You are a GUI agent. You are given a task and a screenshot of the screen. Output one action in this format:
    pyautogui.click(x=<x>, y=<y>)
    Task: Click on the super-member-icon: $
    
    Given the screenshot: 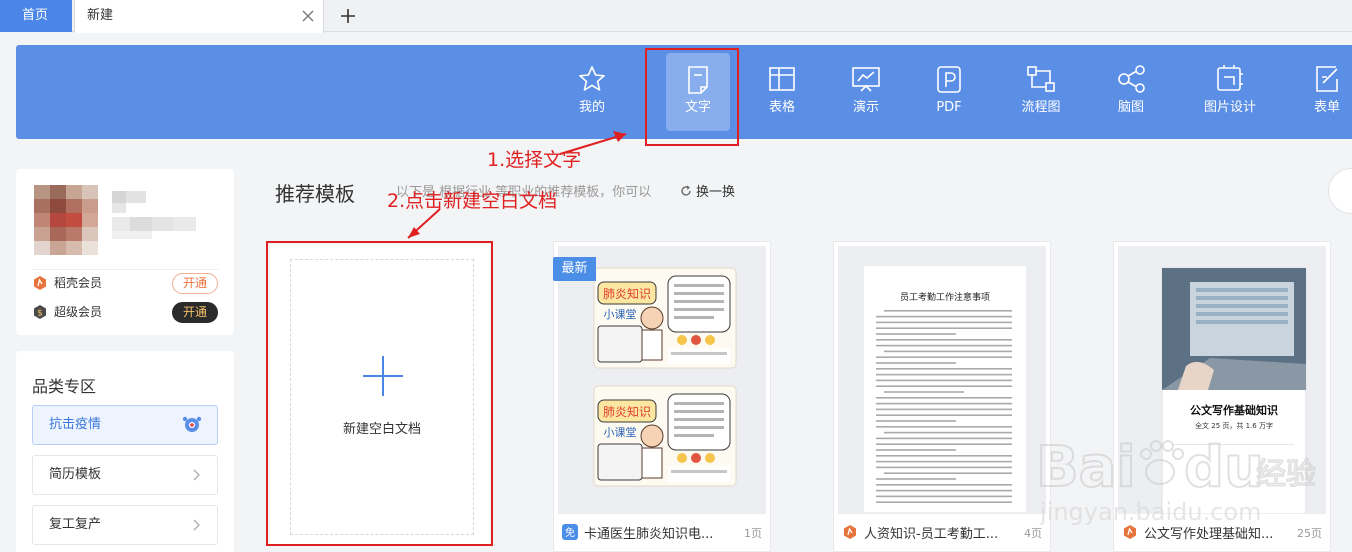 What is the action you would take?
    pyautogui.click(x=40, y=312)
    